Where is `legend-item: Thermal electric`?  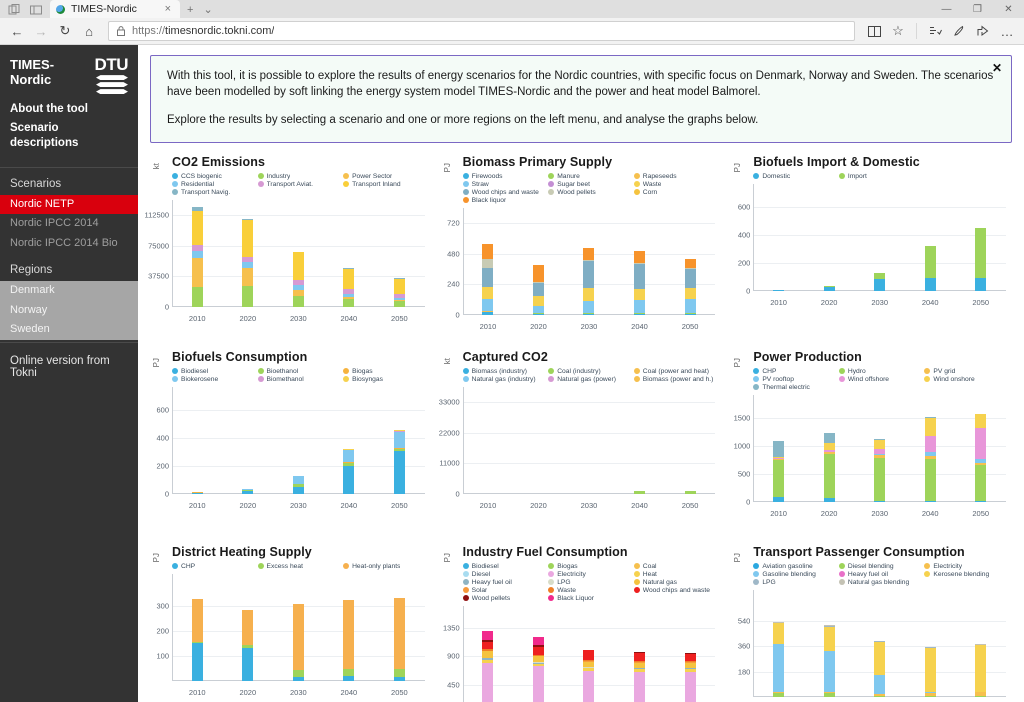 legend-item: Thermal electric is located at coordinates (794, 387).